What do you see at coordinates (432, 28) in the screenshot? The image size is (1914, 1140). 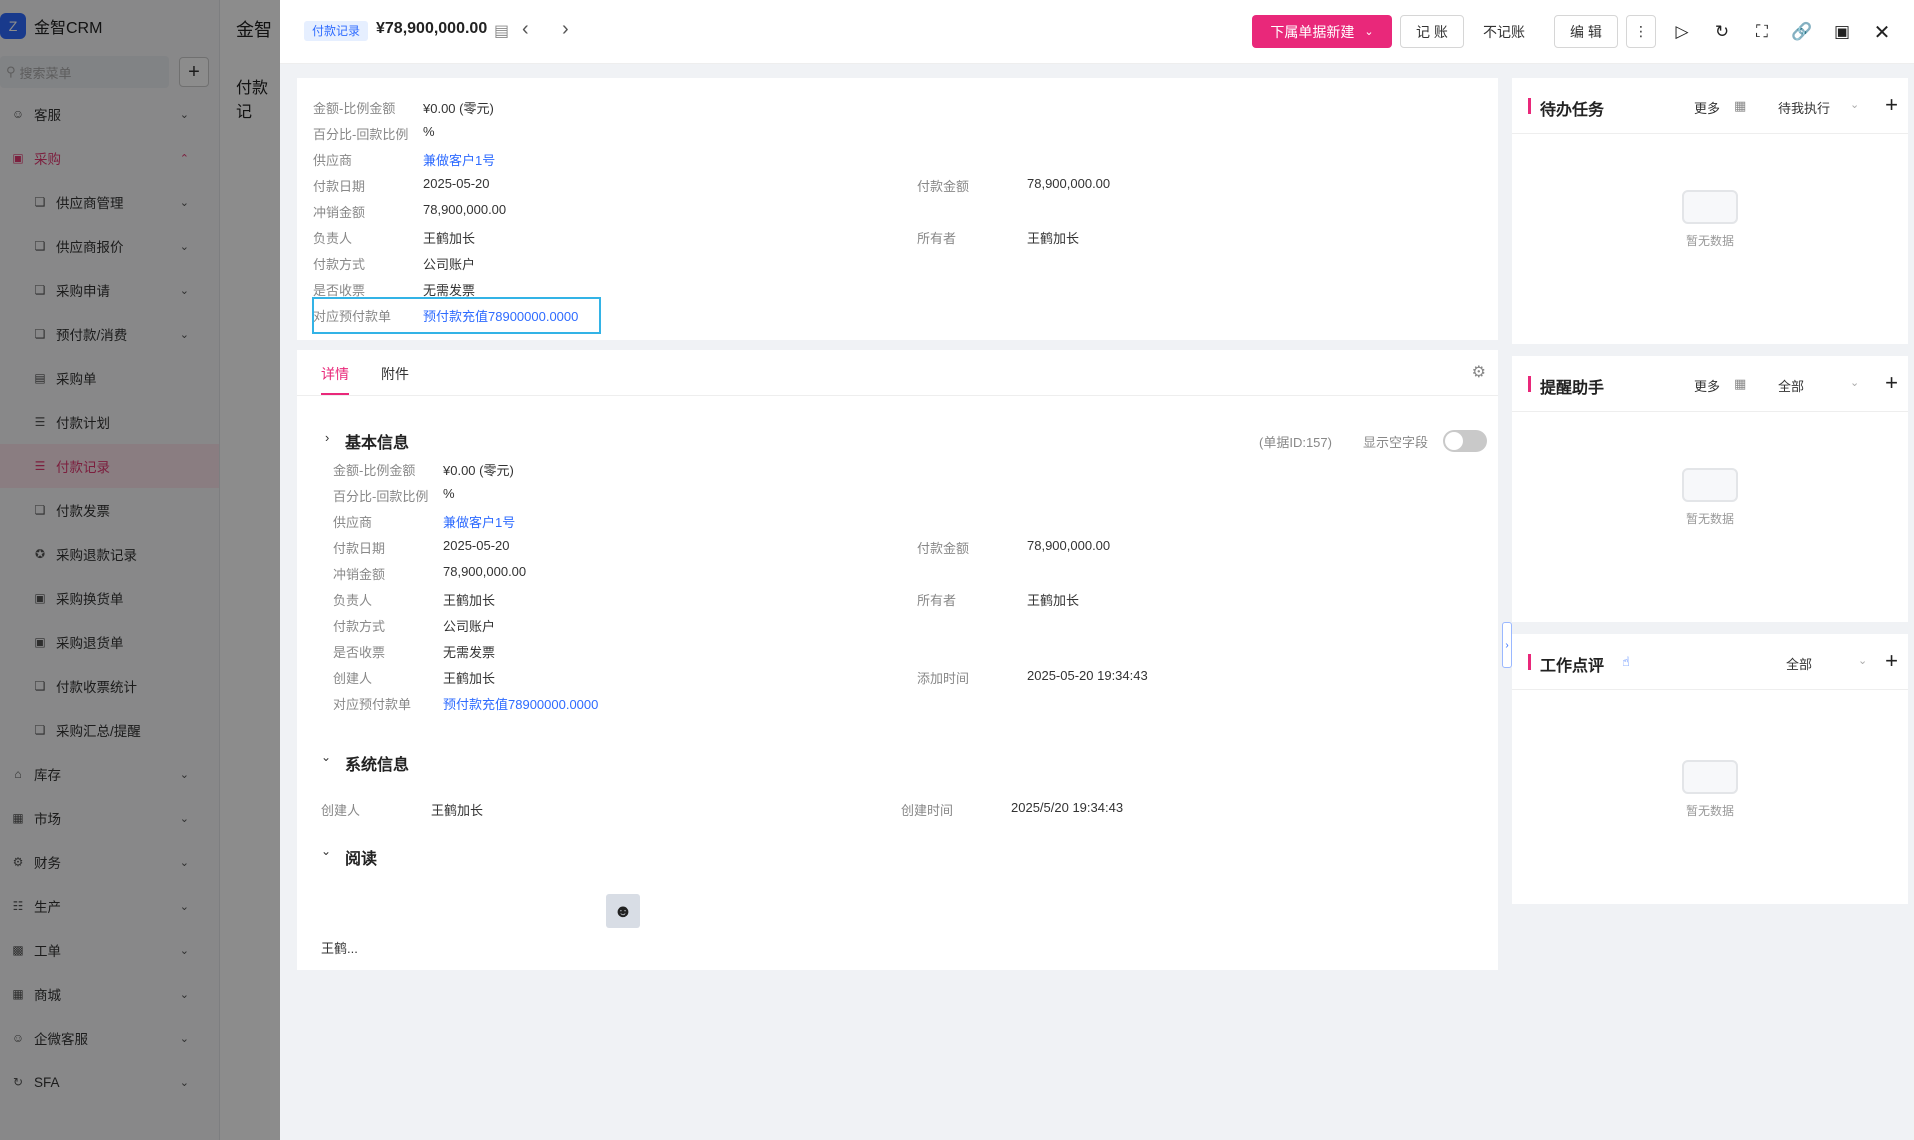 I see `record-amount: ¥78,900,000.00` at bounding box center [432, 28].